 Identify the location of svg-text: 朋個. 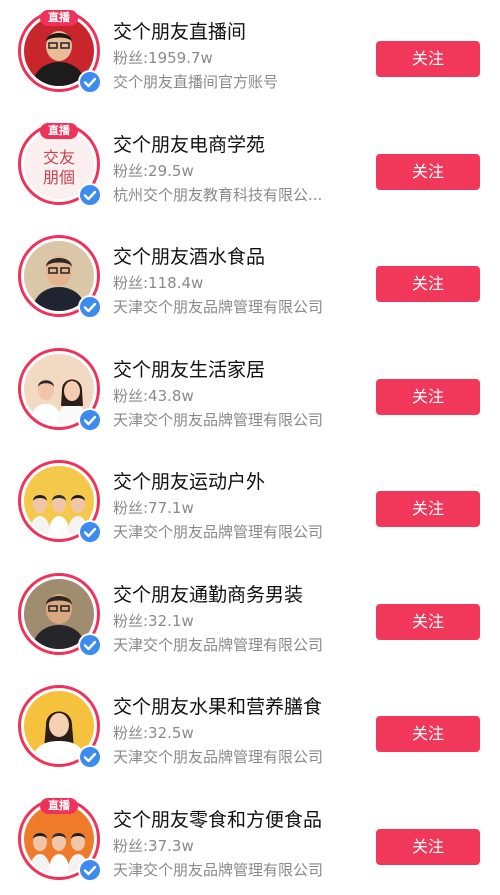
(59, 177).